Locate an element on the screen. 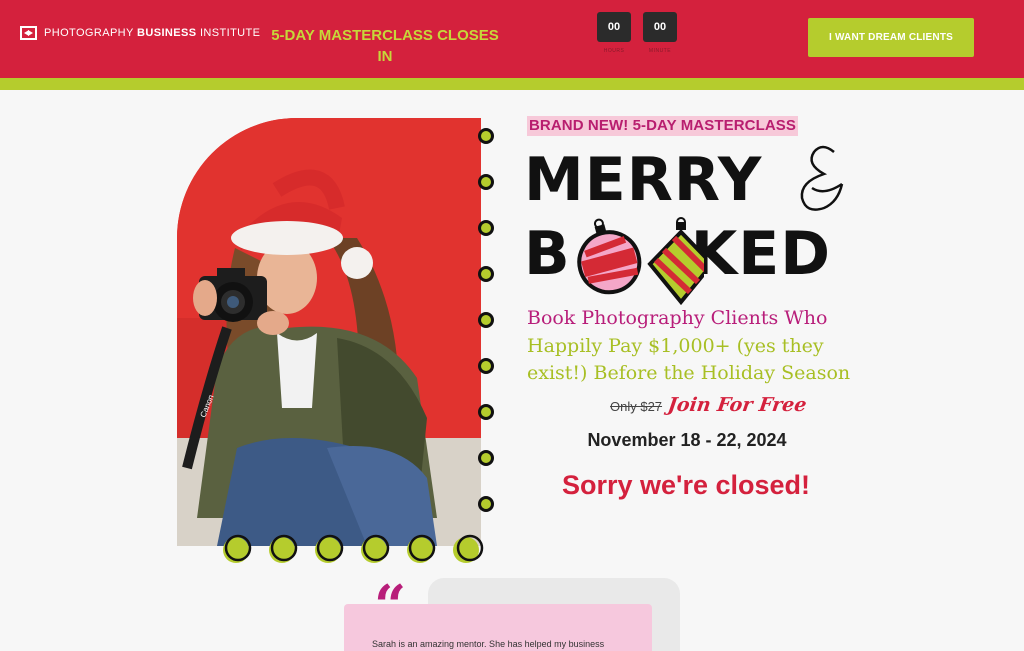  logo-text: PHOTOGRAPHY BUSINESS INSTITUTE is located at coordinates (152, 33).